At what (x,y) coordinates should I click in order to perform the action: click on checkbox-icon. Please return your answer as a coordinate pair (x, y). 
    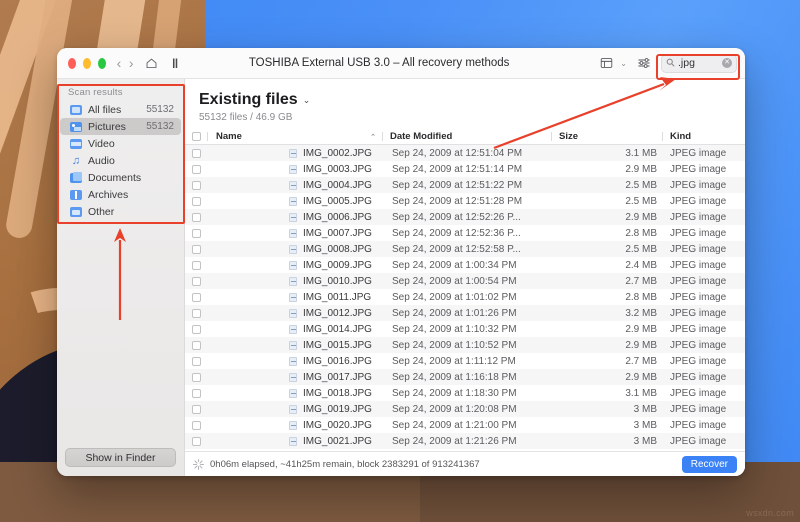
    Looking at the image, I should click on (196, 169).